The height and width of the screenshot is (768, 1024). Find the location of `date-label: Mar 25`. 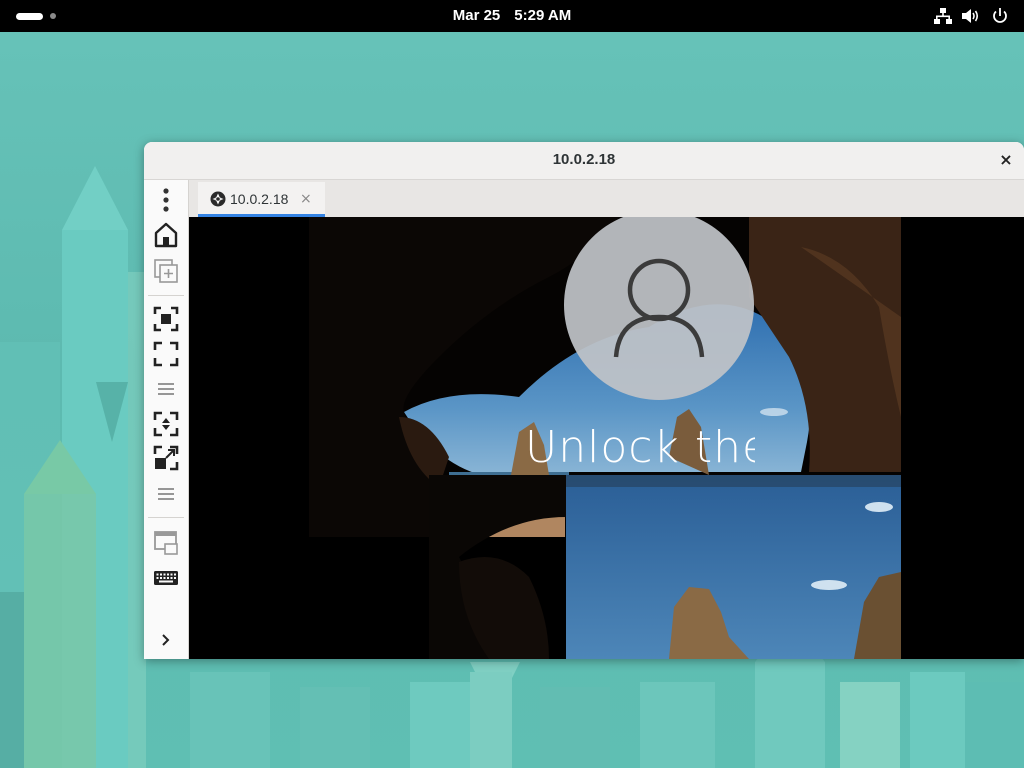

date-label: Mar 25 is located at coordinates (476, 15).